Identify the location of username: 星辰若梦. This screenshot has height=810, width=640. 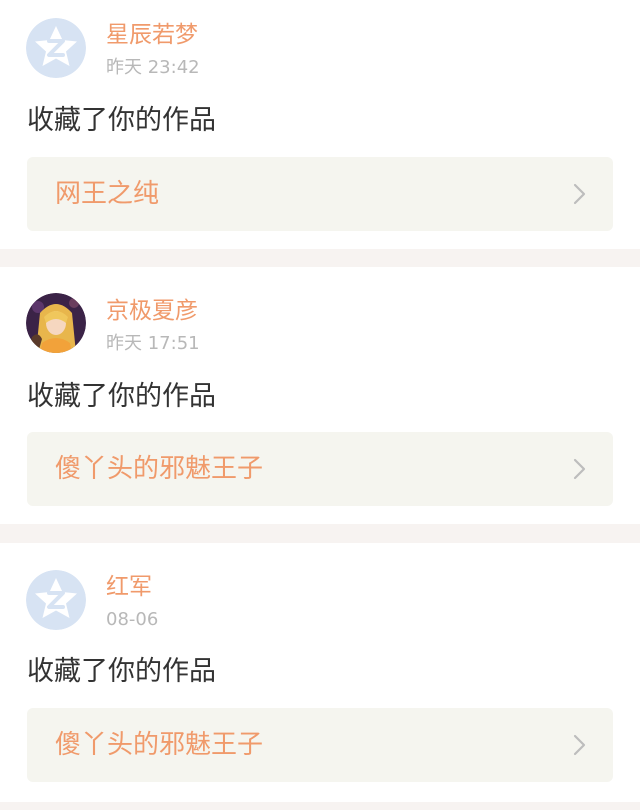
(152, 35).